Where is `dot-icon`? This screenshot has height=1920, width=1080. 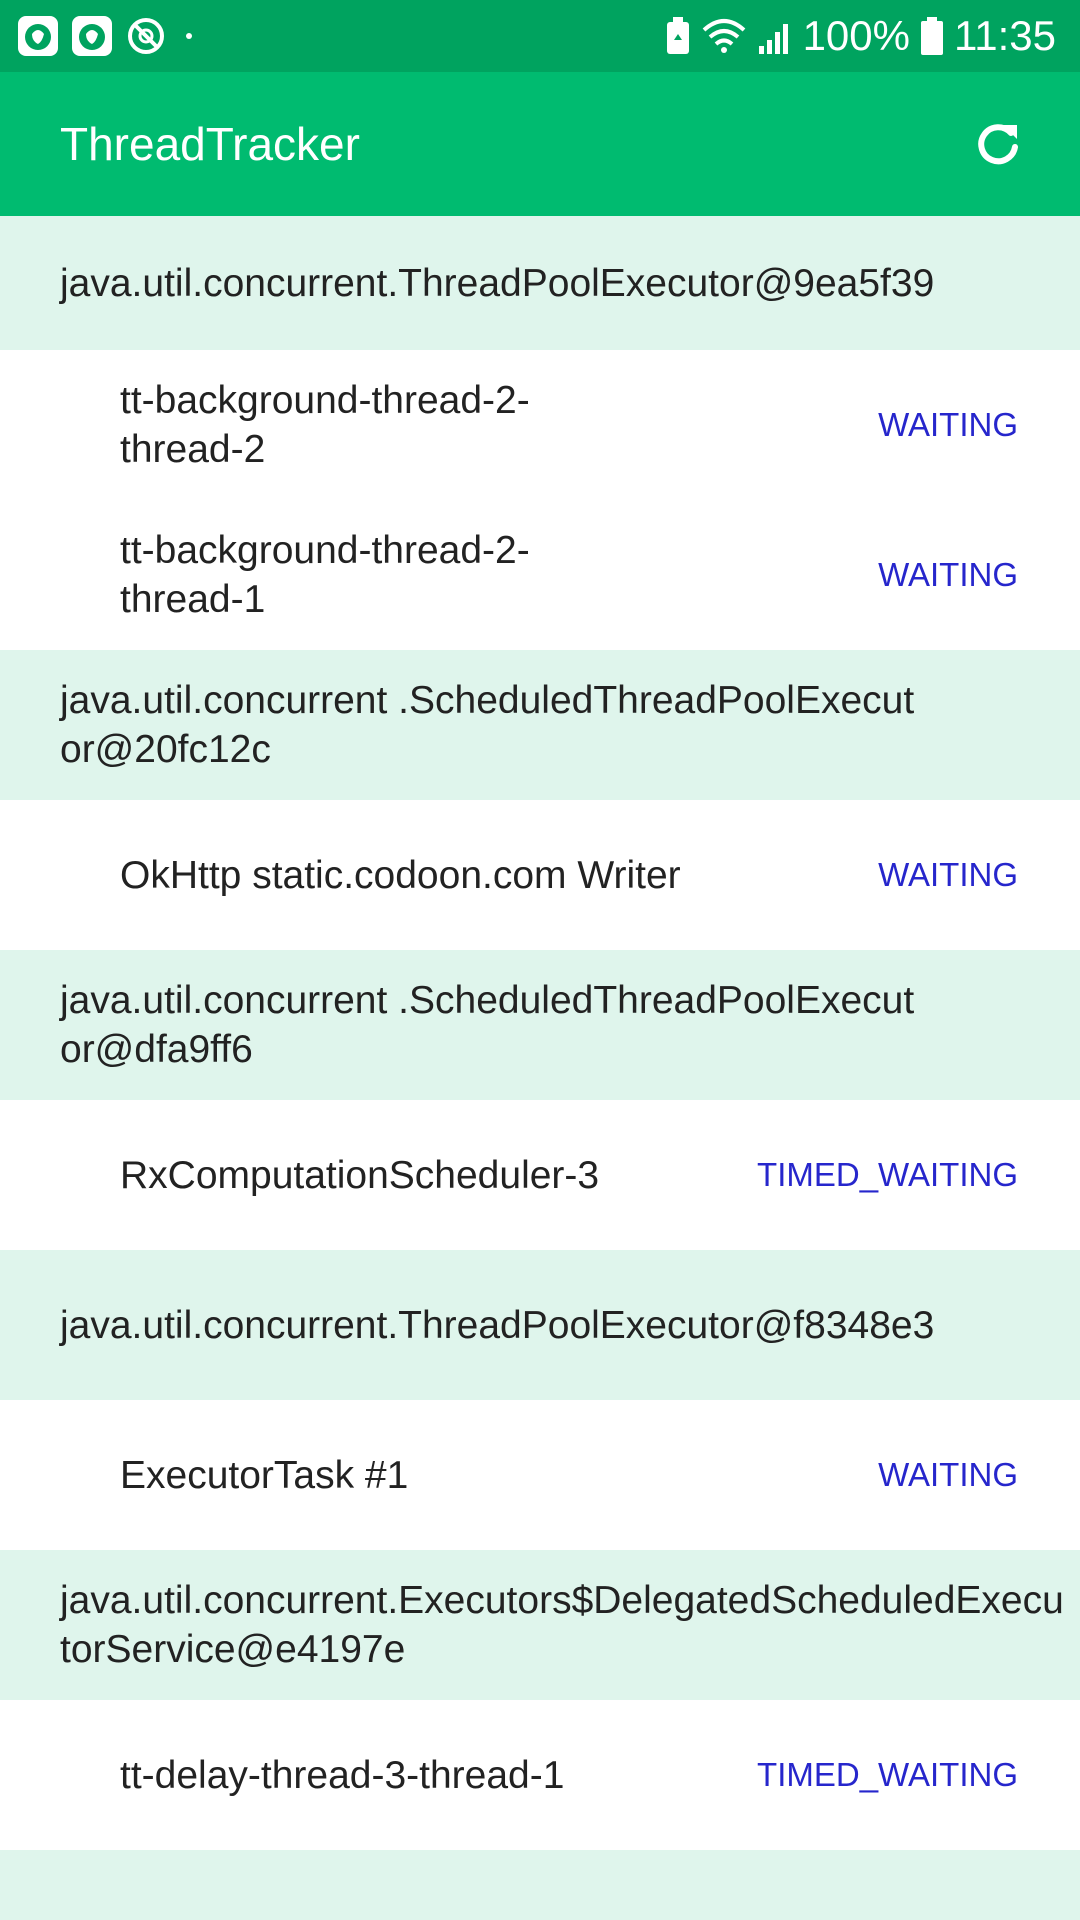 dot-icon is located at coordinates (189, 36).